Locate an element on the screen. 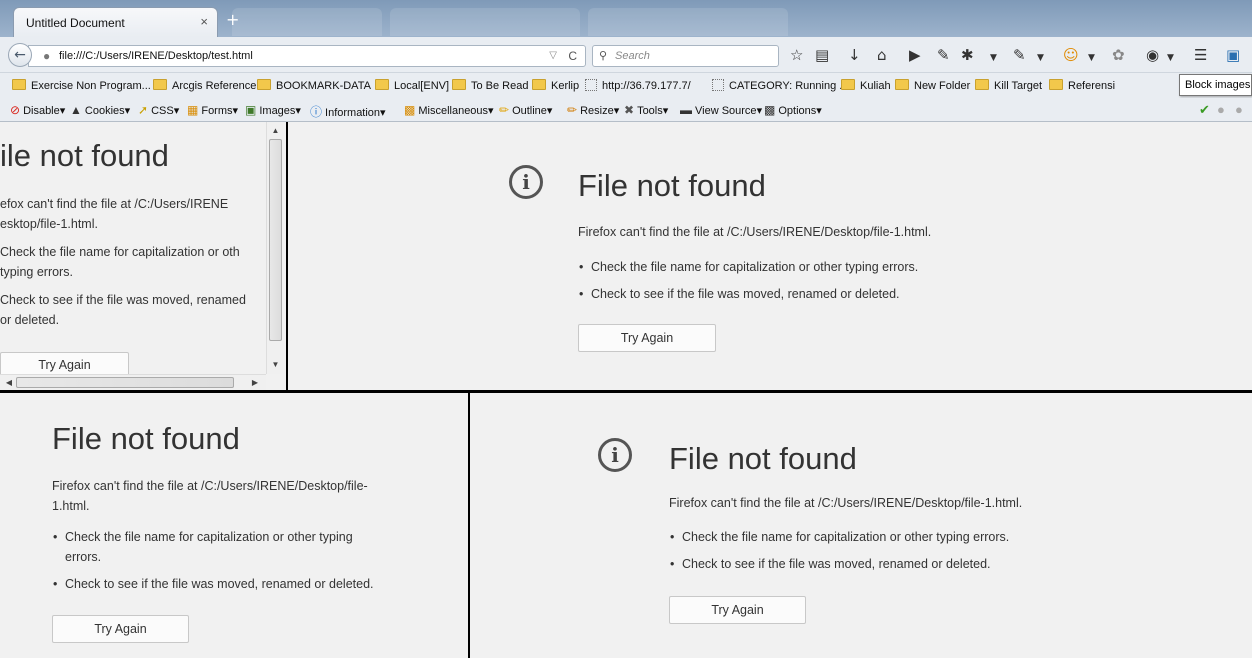 Image resolution: width=1252 pixels, height=658 pixels. bookmark-label: Local[ENV] is located at coordinates (422, 86).